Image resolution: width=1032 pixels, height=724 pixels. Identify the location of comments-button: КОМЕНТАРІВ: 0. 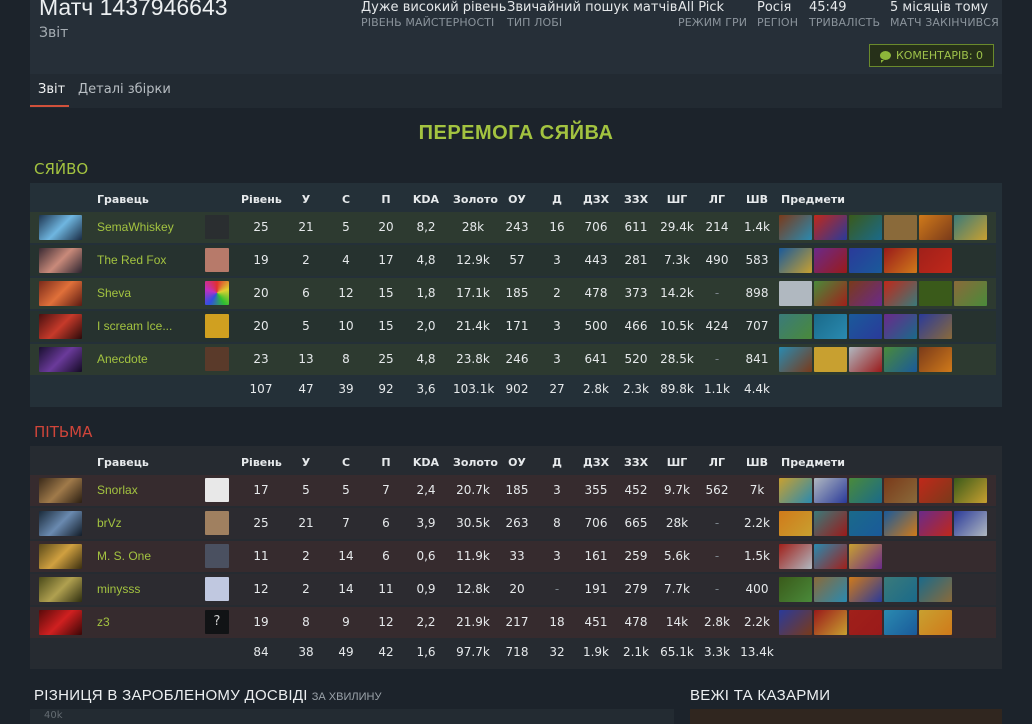
(931, 55).